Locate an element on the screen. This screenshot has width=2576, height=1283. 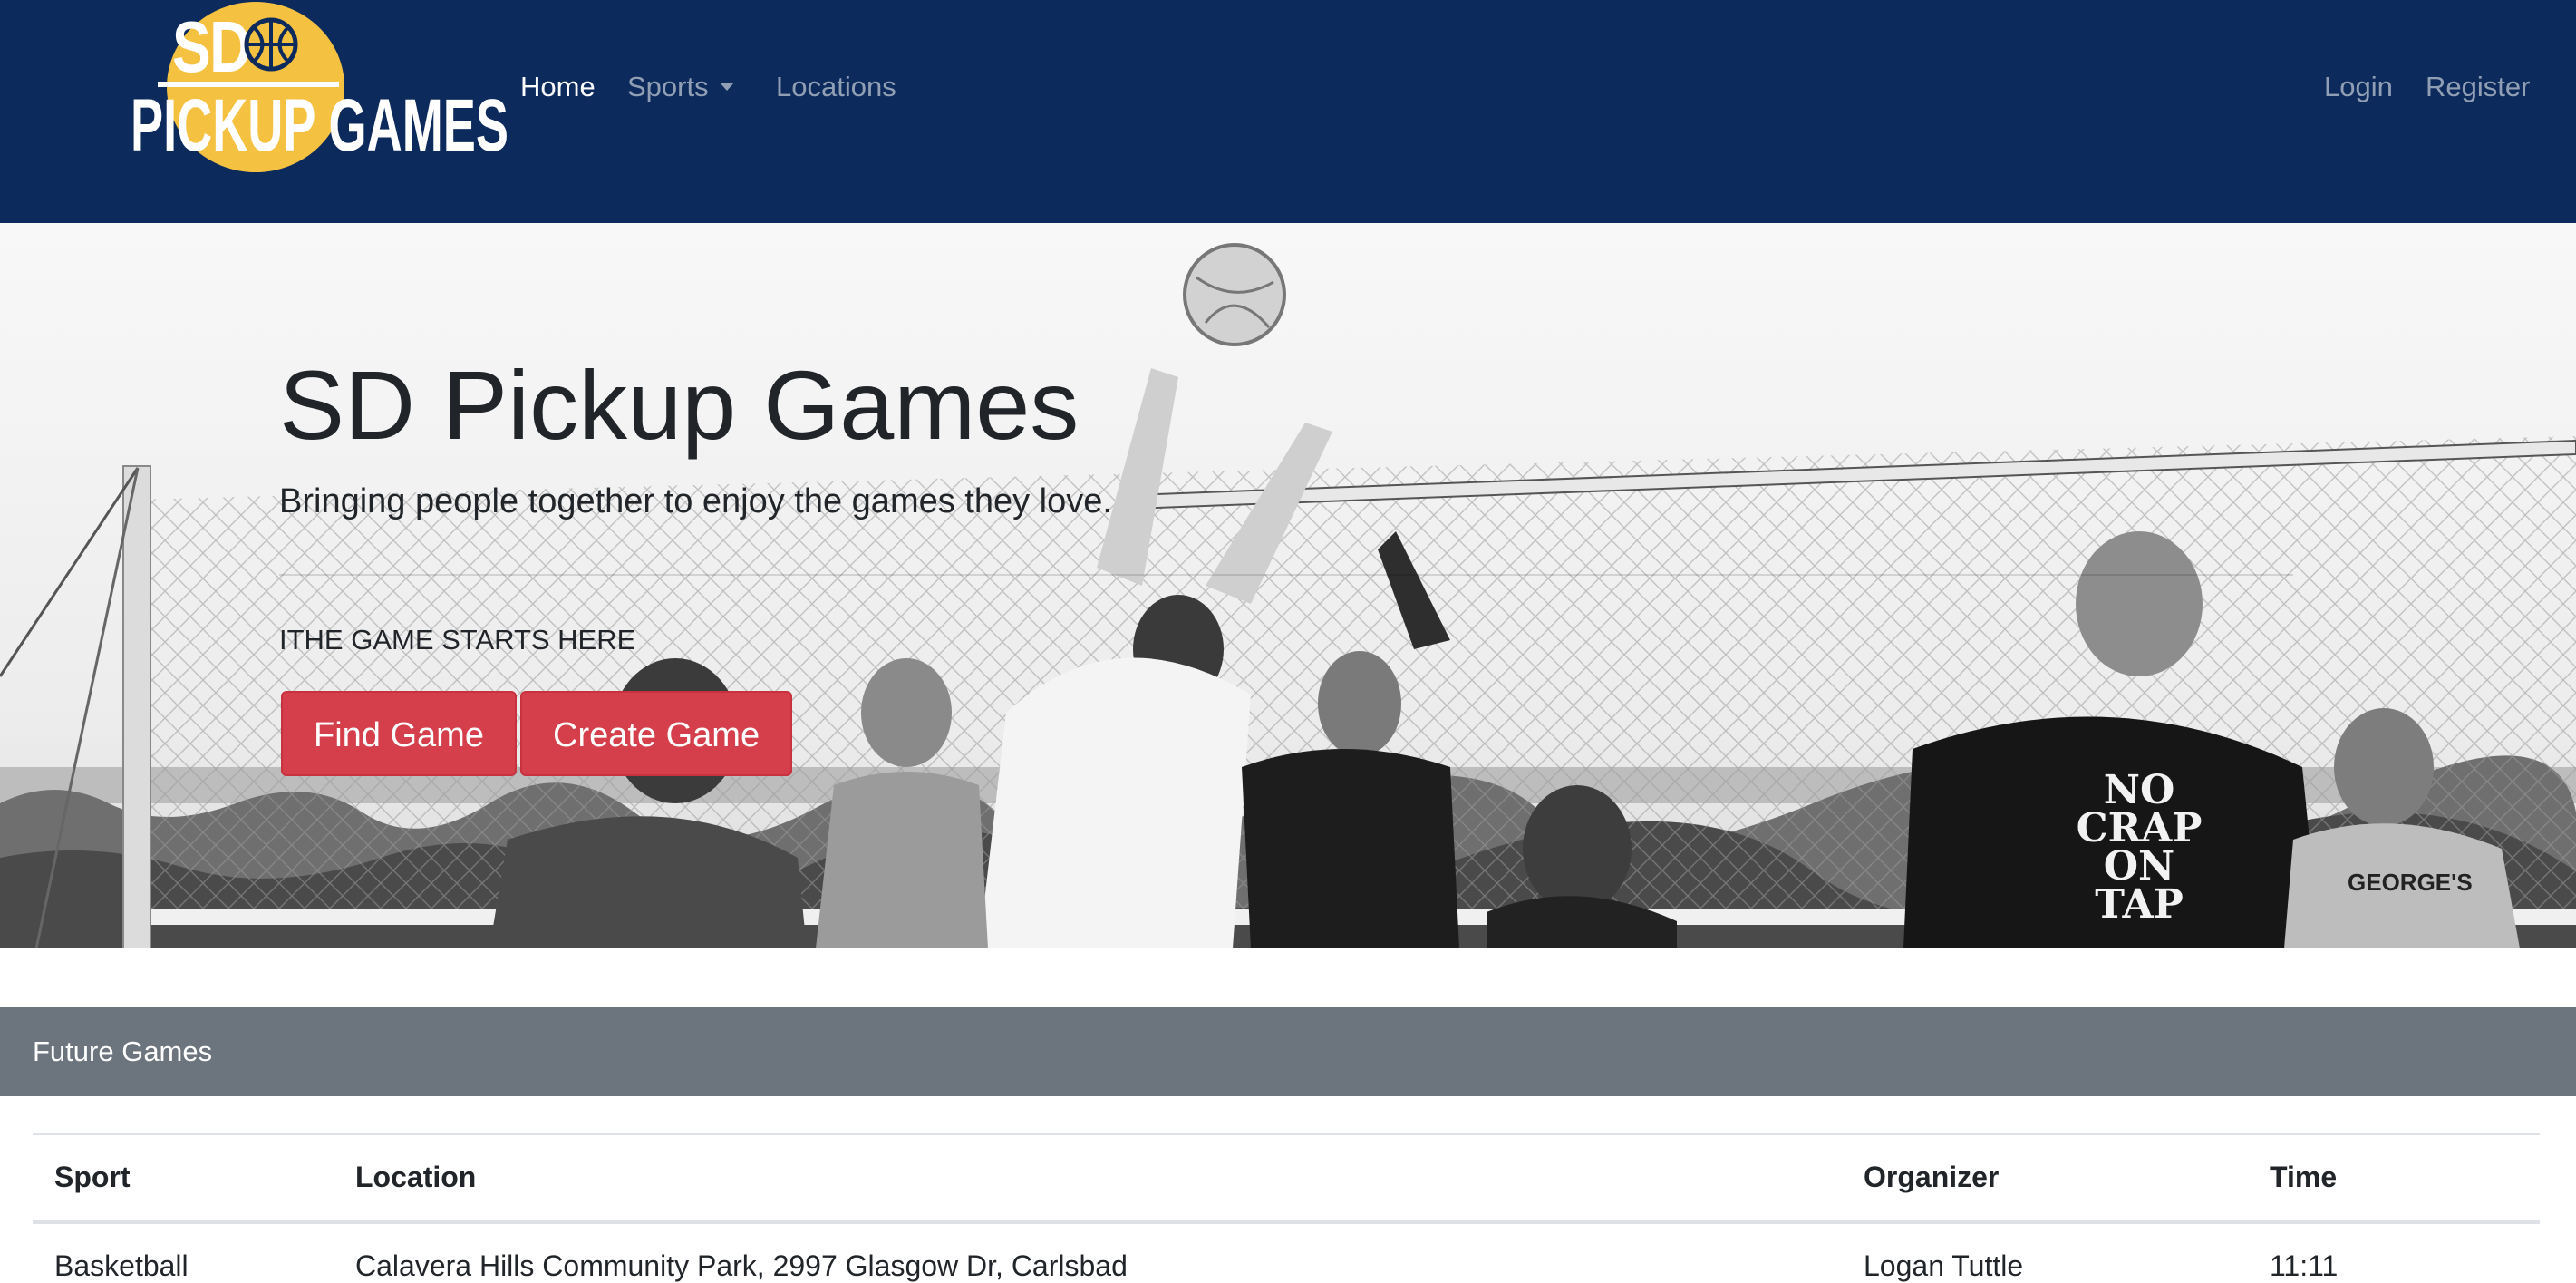
shirt-text-line-4: TAP is located at coordinates (2139, 905).